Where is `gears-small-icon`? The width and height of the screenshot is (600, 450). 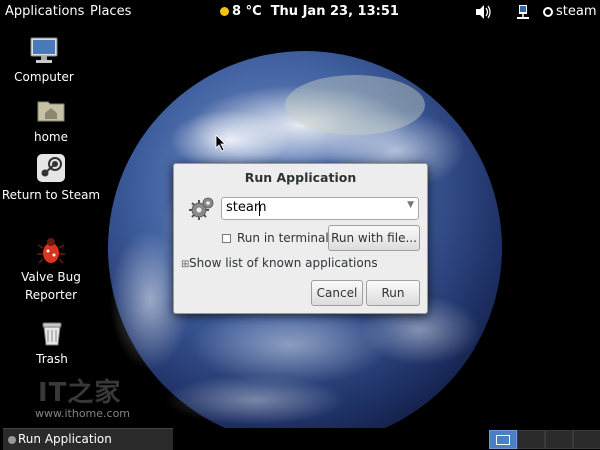
gears-small-icon is located at coordinates (12, 439).